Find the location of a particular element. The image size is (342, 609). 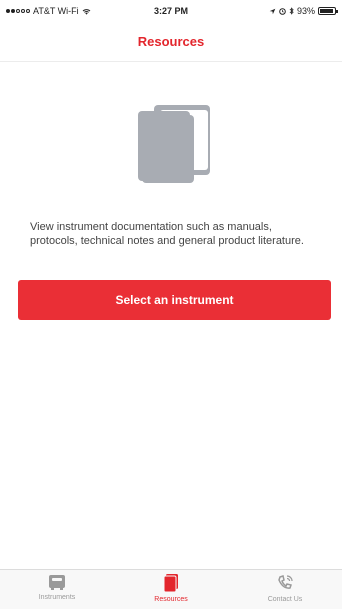

tab-resources: Resources is located at coordinates (171, 589).